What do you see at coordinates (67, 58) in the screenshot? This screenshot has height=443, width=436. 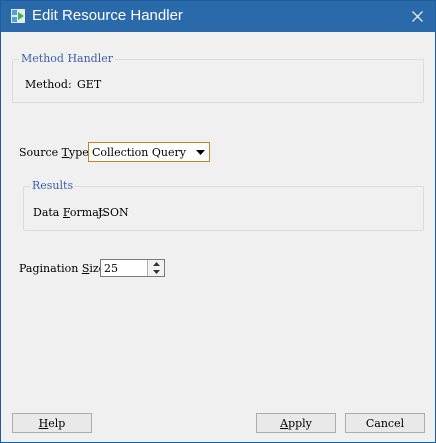 I see `method-handler-title: Method Handler` at bounding box center [67, 58].